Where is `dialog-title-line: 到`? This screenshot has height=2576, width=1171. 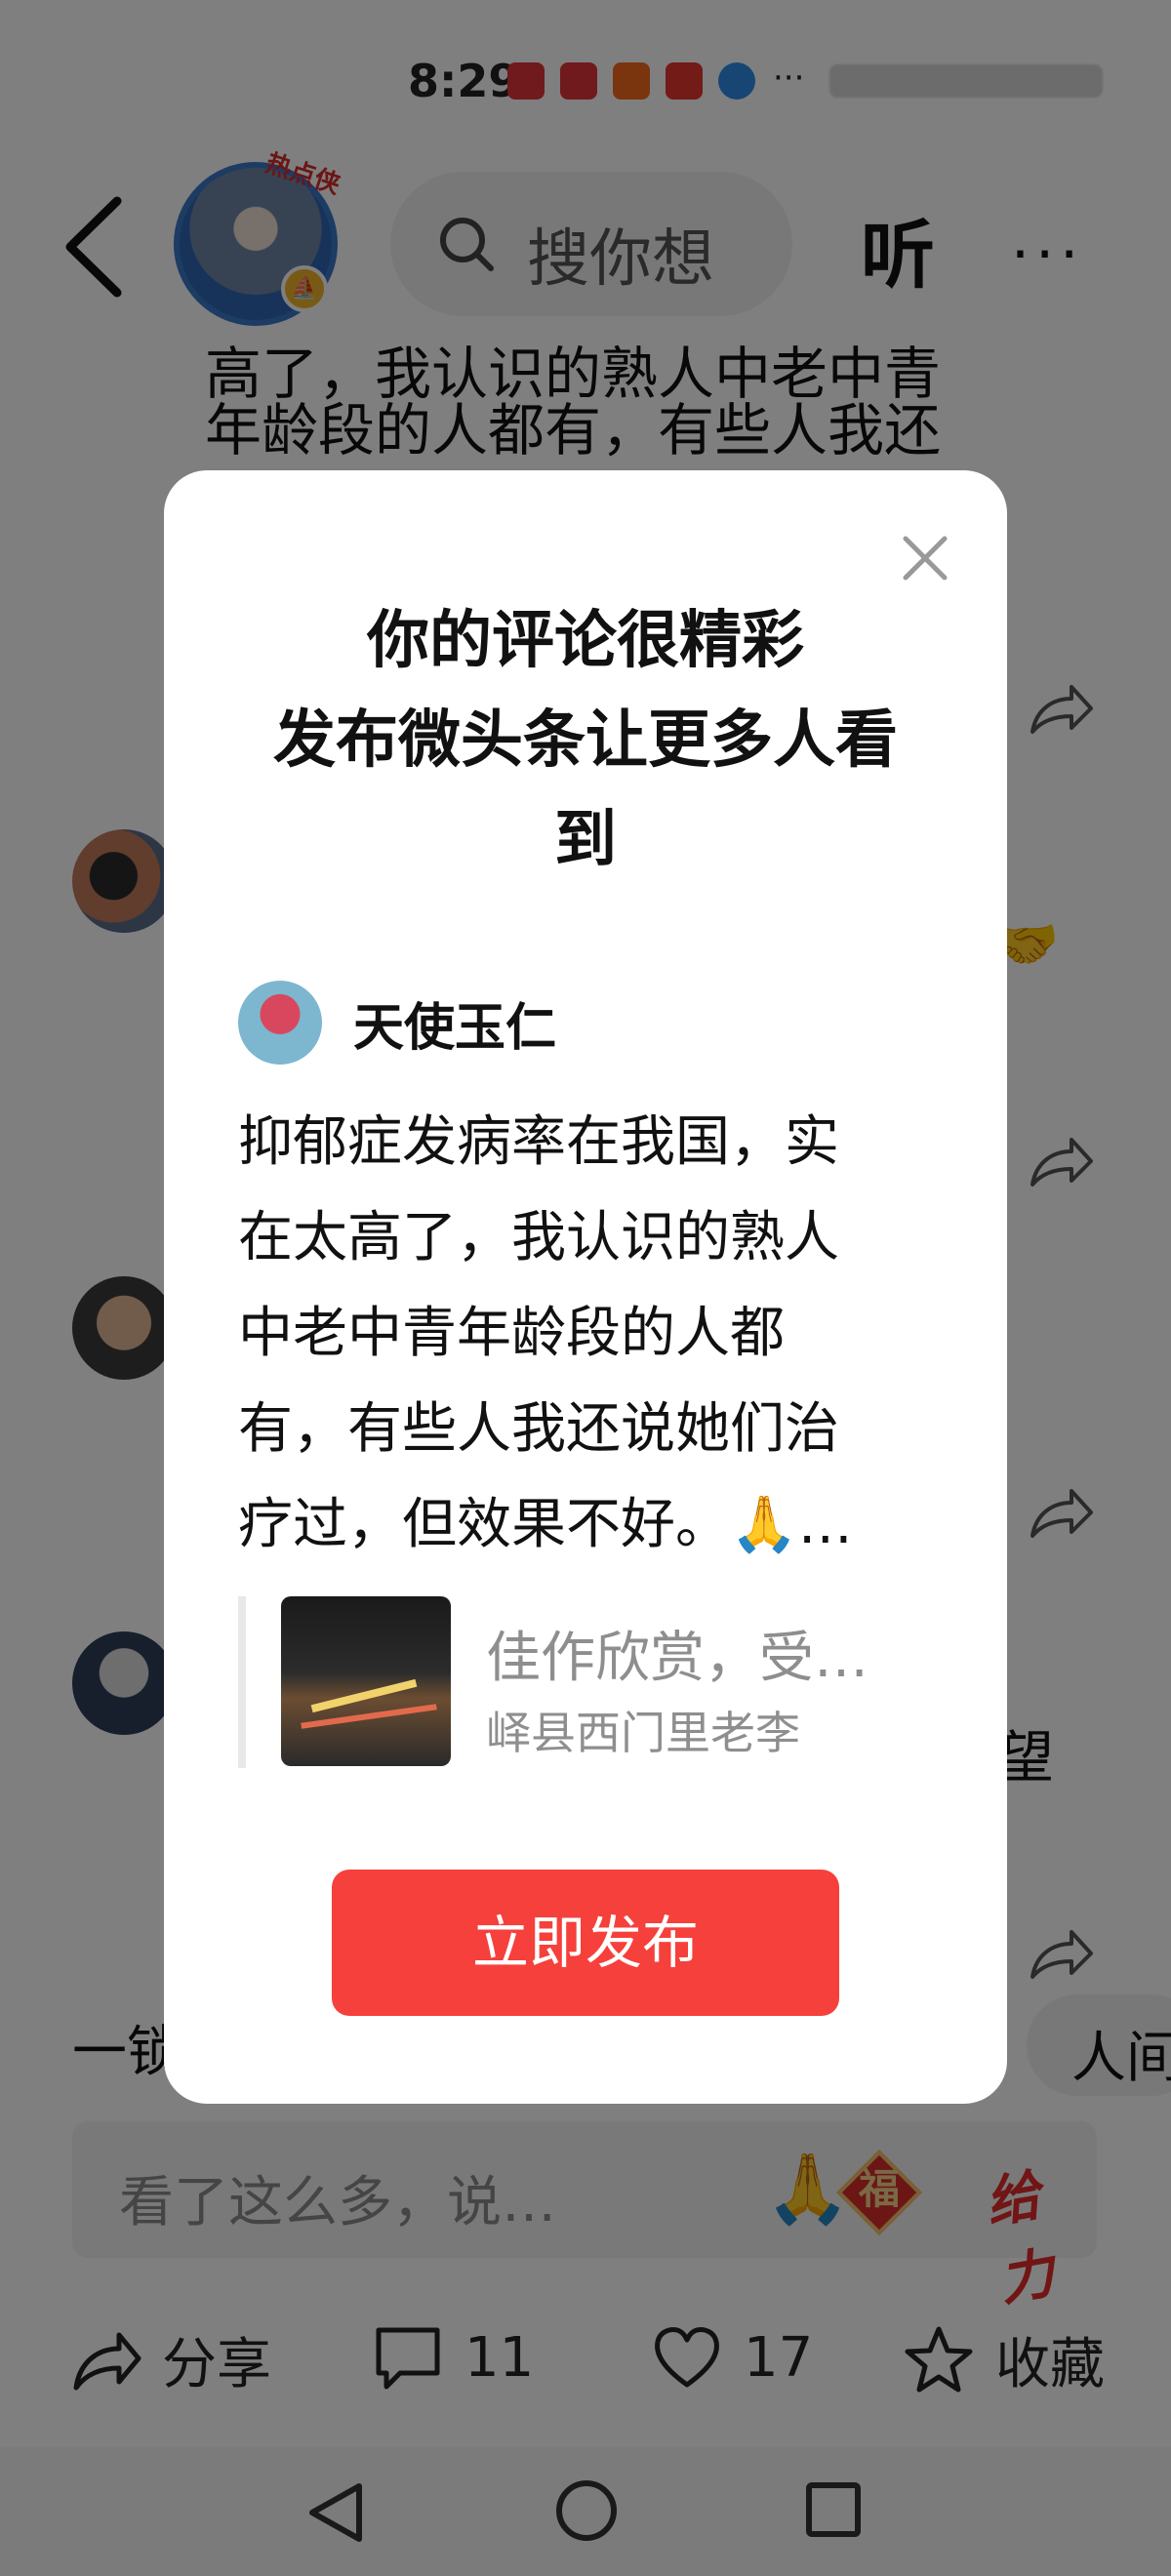
dialog-title-line: 到 is located at coordinates (585, 840).